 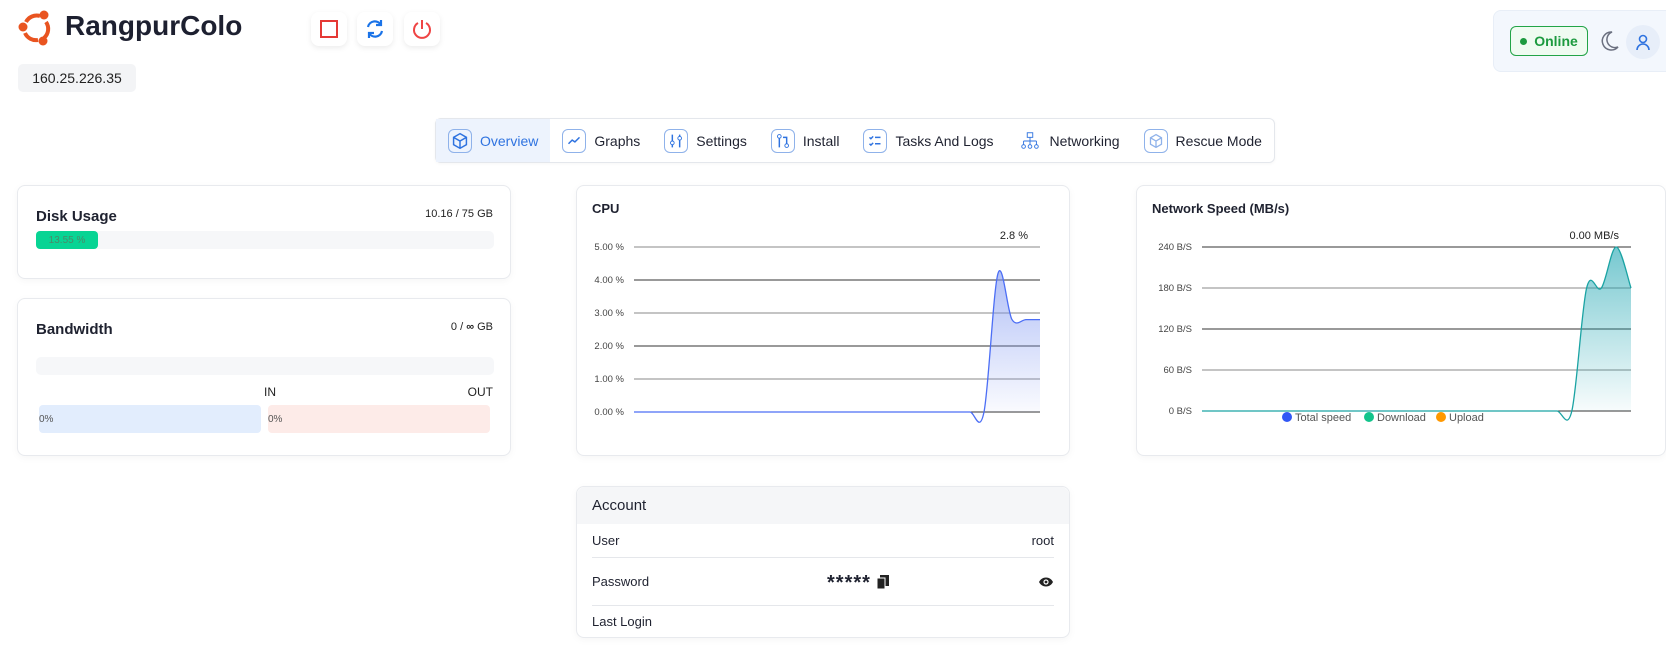 I want to click on moon-icon, so click(x=1609, y=41).